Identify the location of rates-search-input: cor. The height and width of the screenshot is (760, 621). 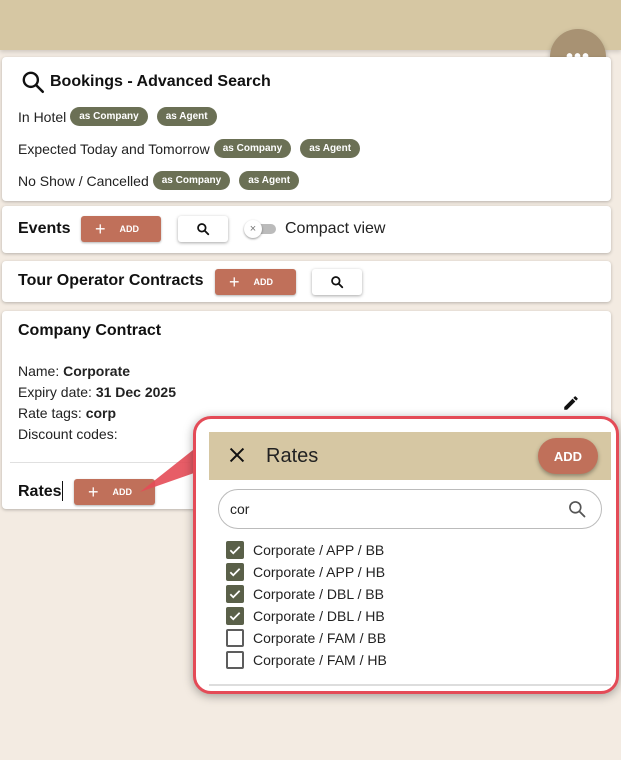
(239, 509).